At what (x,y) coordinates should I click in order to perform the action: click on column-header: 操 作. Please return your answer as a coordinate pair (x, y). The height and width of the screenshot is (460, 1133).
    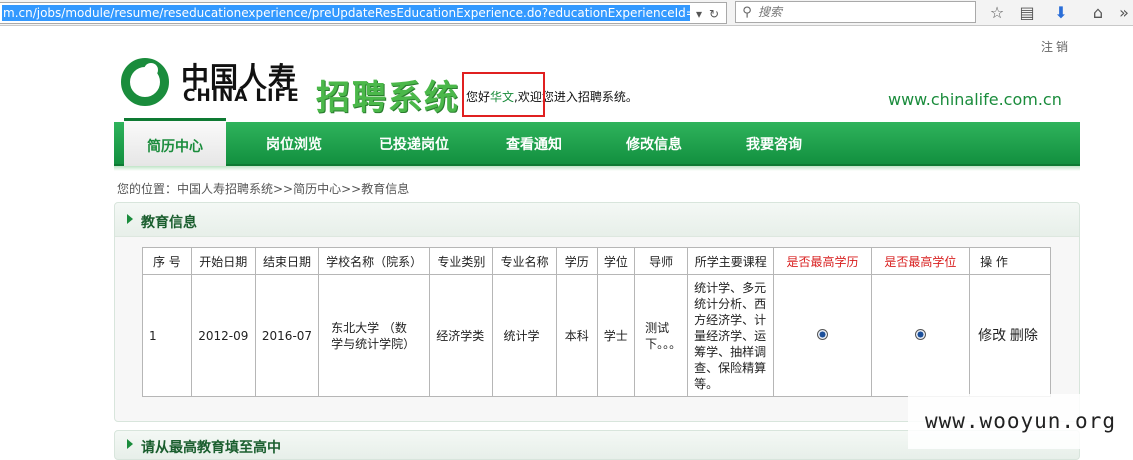
    Looking at the image, I should click on (1010, 261).